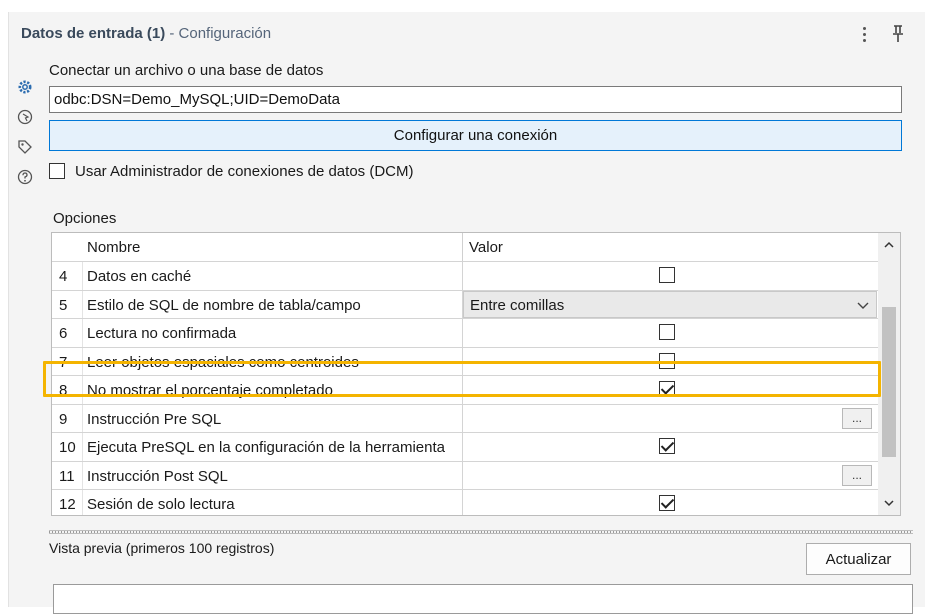 The height and width of the screenshot is (614, 940). Describe the element at coordinates (858, 559) in the screenshot. I see `refresh-button: Actualizar` at that location.